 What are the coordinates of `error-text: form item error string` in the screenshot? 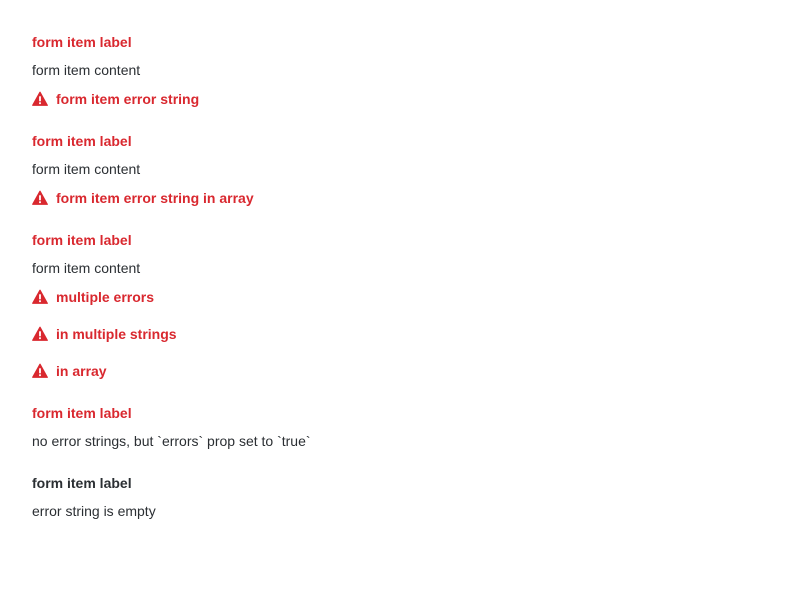 It's located at (128, 99).